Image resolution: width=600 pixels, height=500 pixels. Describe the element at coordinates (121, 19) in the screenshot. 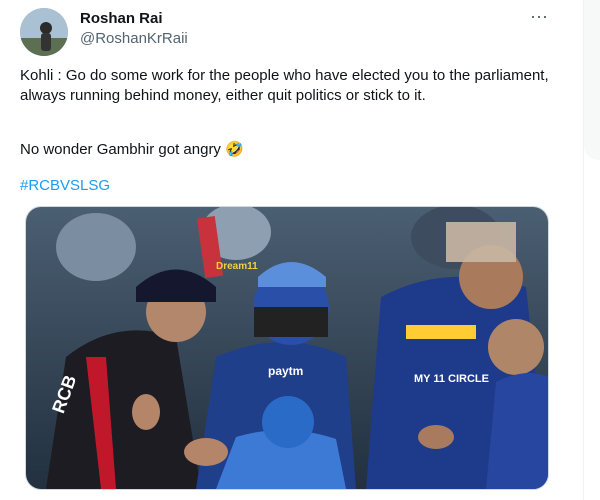

I see `author-name: Roshan Rai` at that location.